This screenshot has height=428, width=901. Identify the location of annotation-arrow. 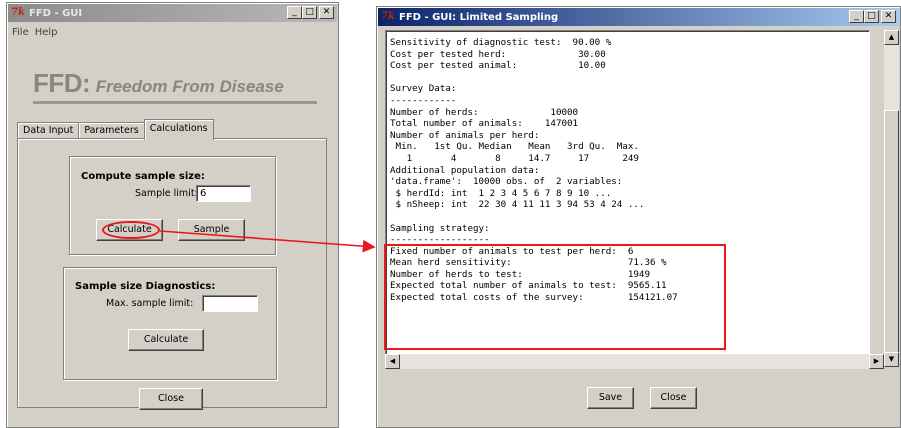
(267, 241).